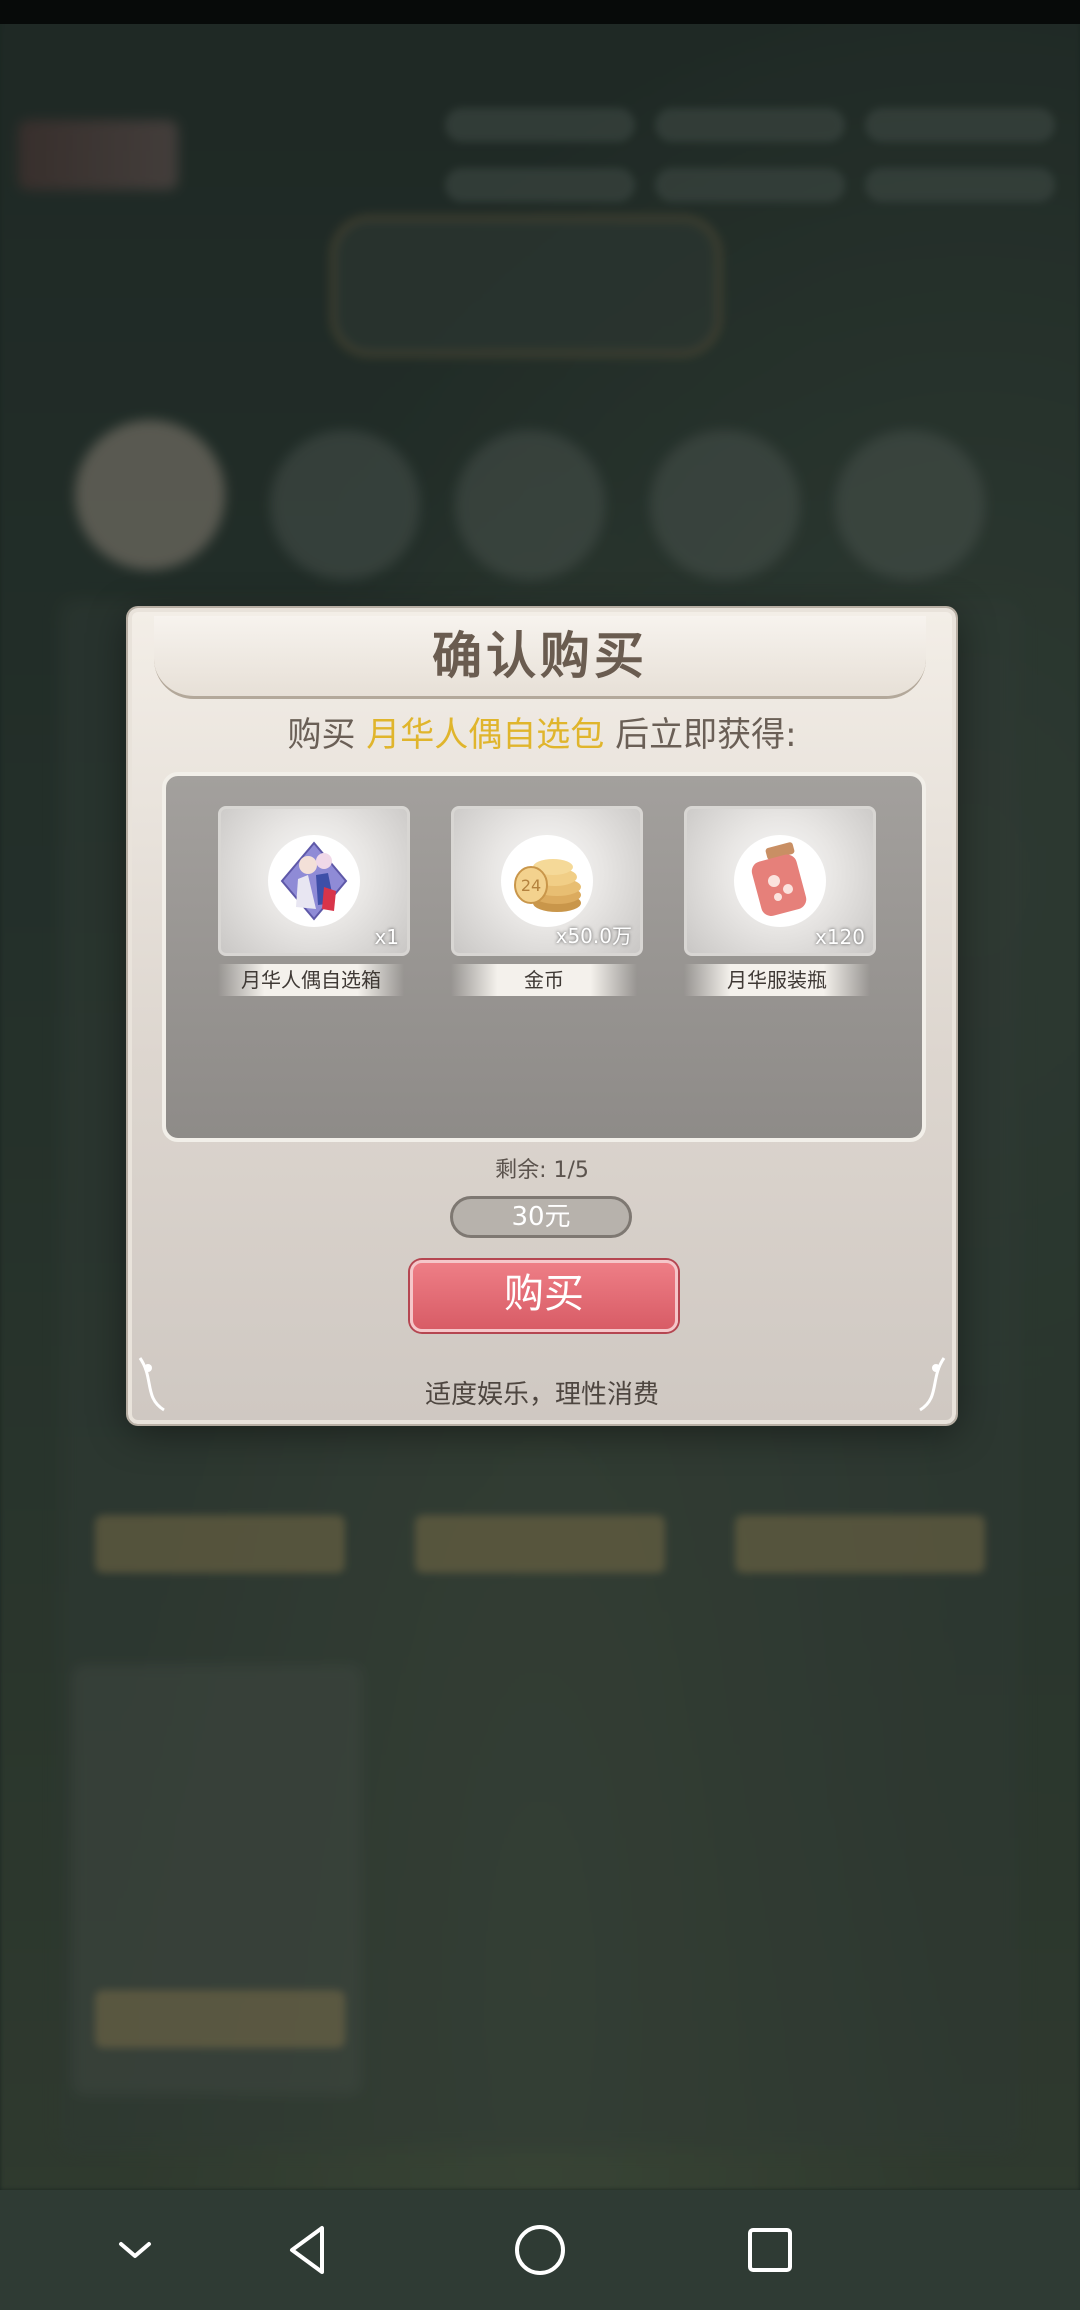  I want to click on dialog-title-bar: 确认购买, so click(540, 657).